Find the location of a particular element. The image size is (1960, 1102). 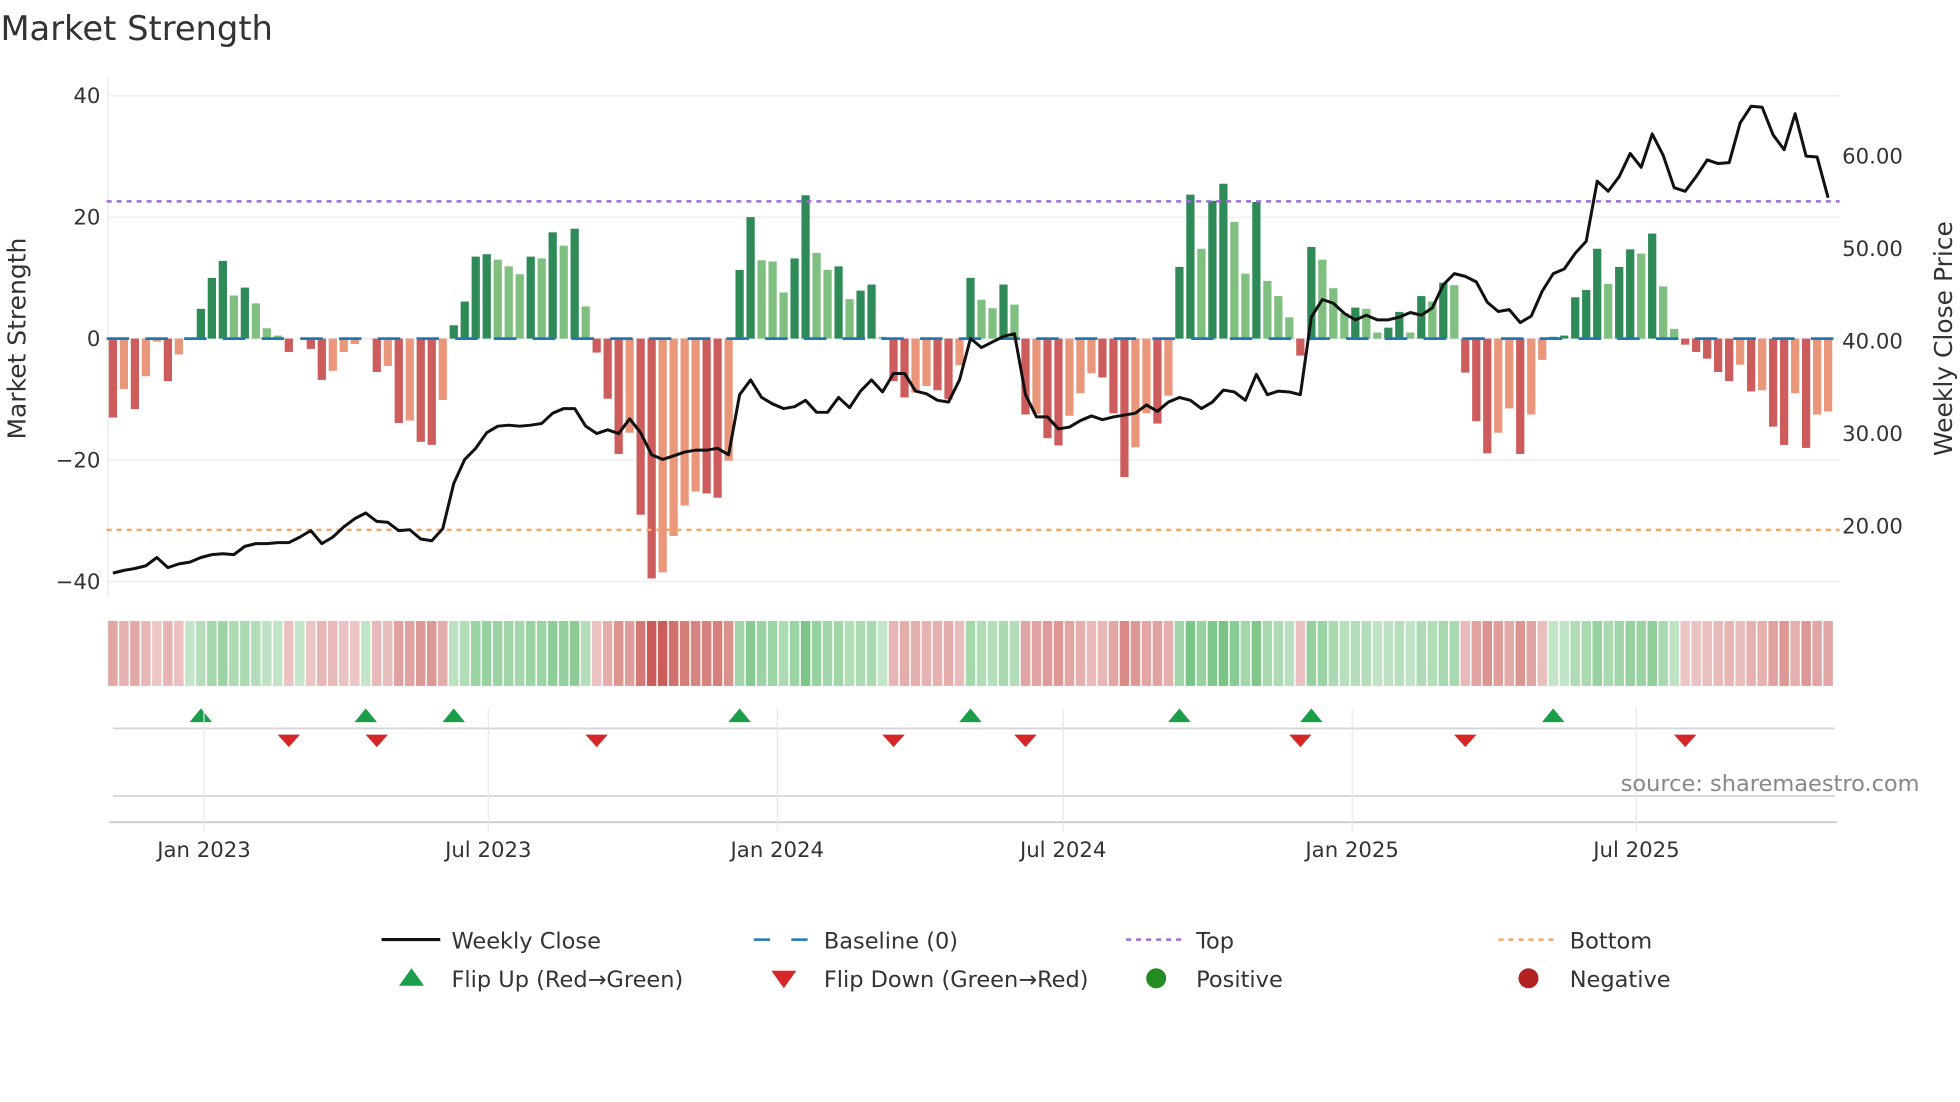

y-axis-label: Market Strength is located at coordinates (16, 339).